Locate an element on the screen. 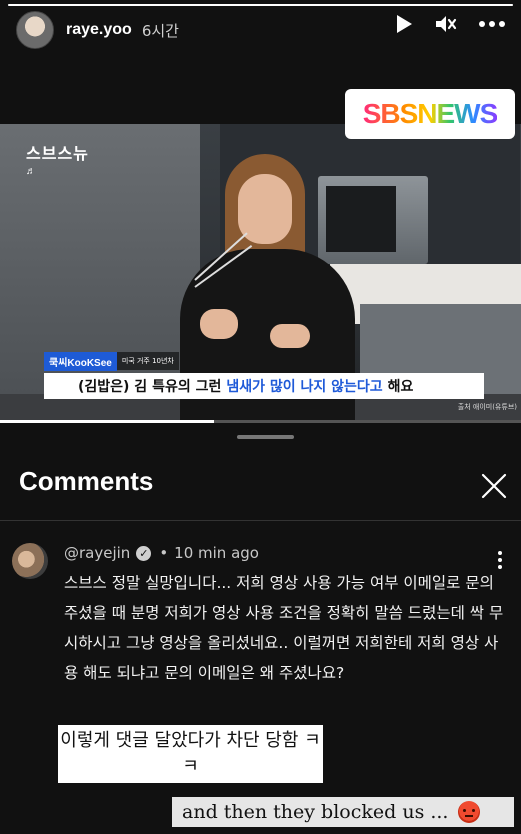 This screenshot has height=834, width=521. name-tag-name: 쿡씨KooKSee is located at coordinates (80, 361).